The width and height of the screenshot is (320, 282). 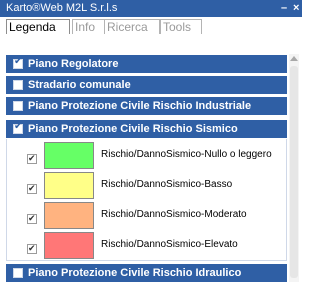 I want to click on legend-item-label: Rischio/DannoSismico-Nullo o leggero, so click(x=186, y=154).